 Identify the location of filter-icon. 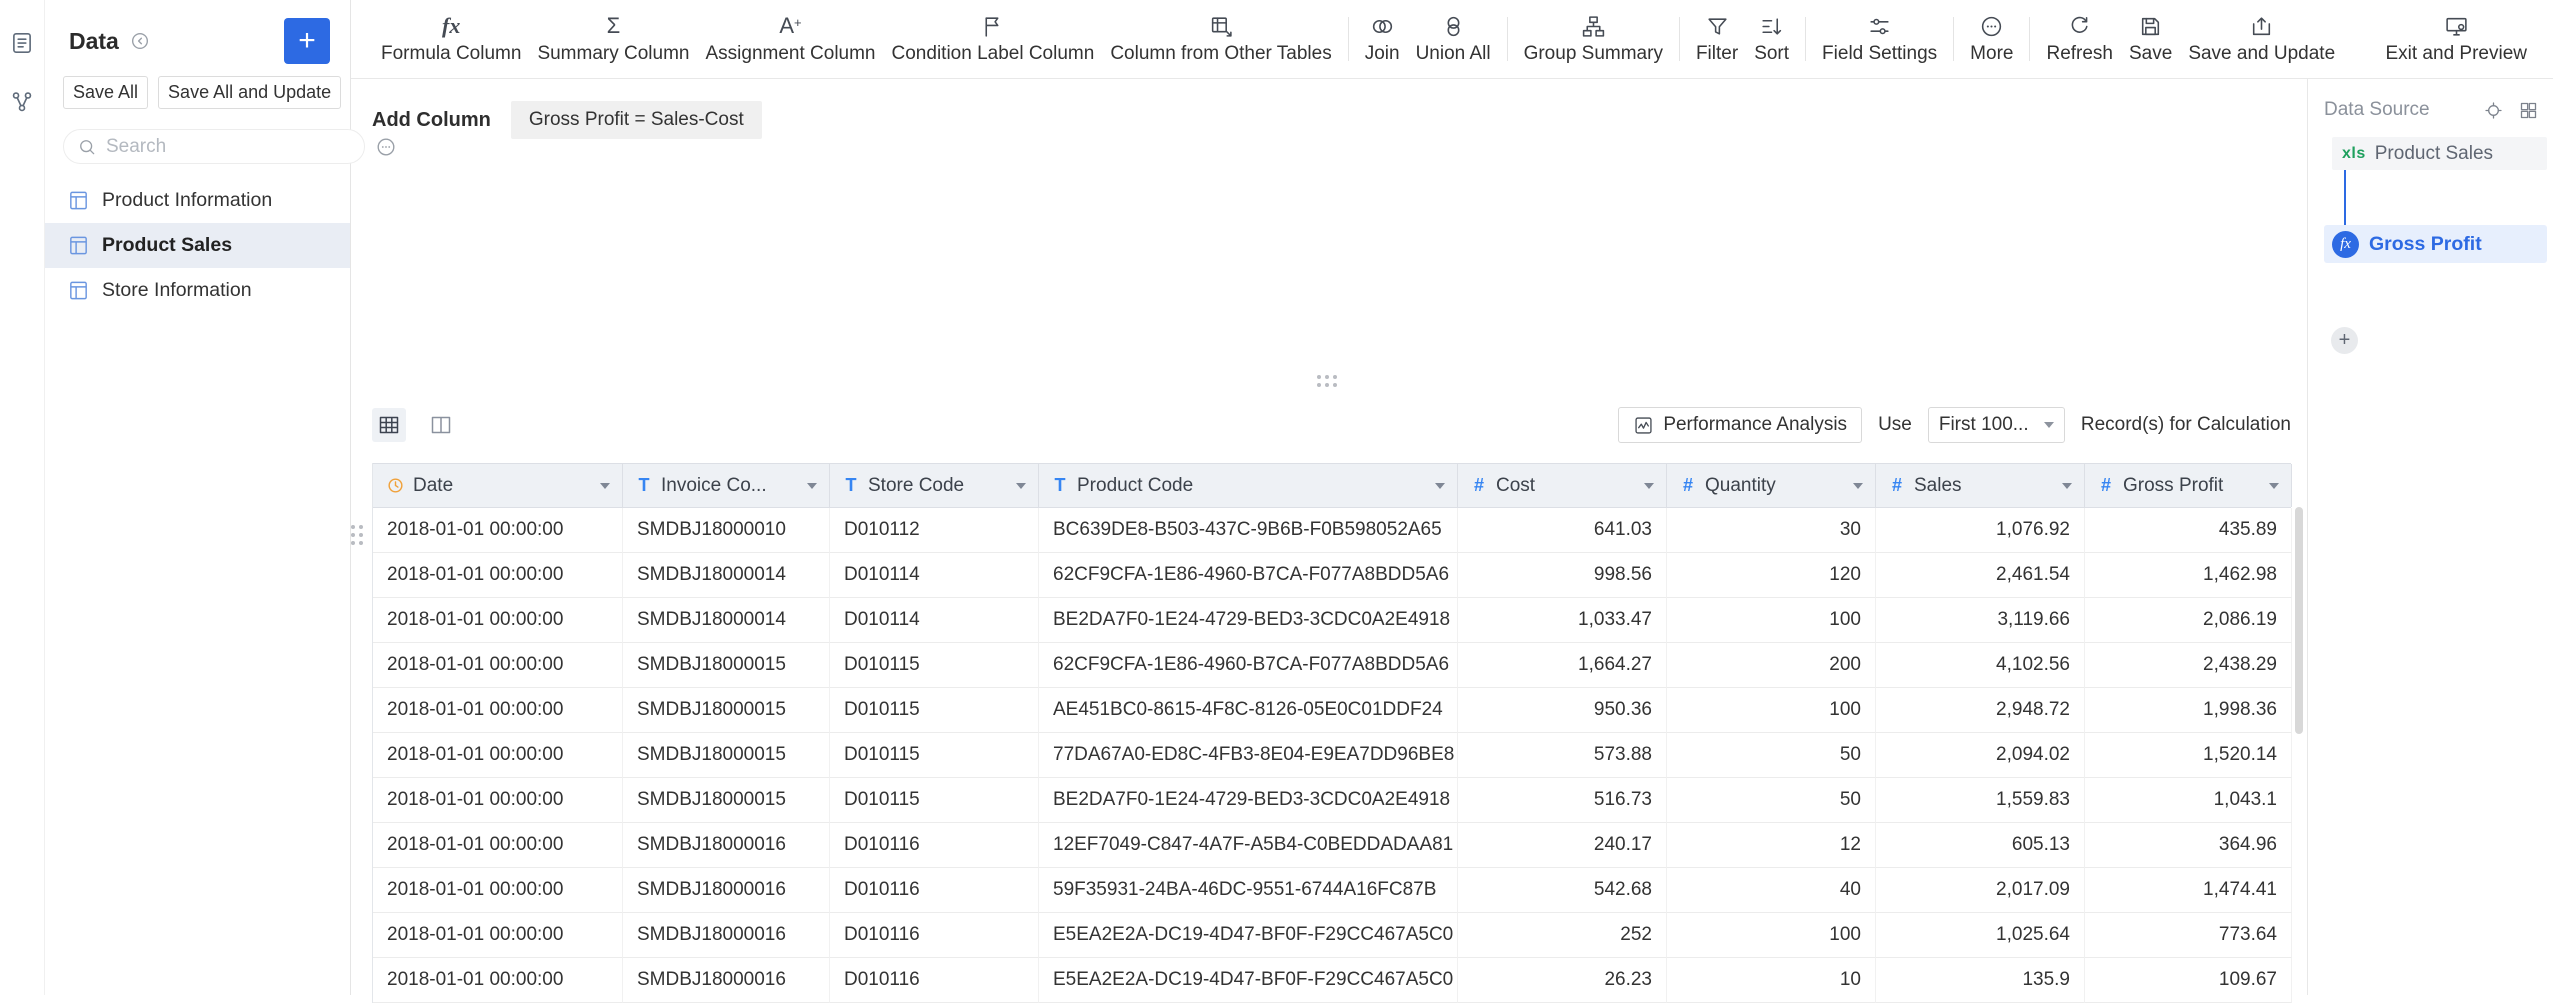
(1717, 26).